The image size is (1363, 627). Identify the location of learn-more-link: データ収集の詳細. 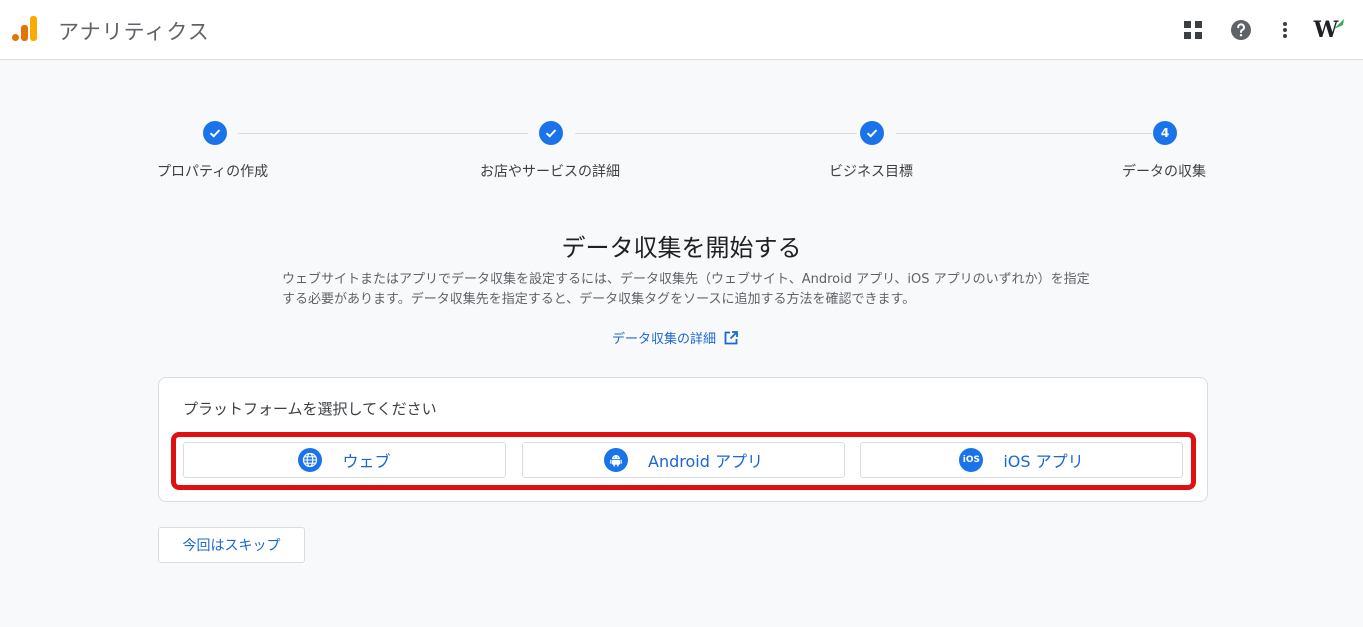
(675, 337).